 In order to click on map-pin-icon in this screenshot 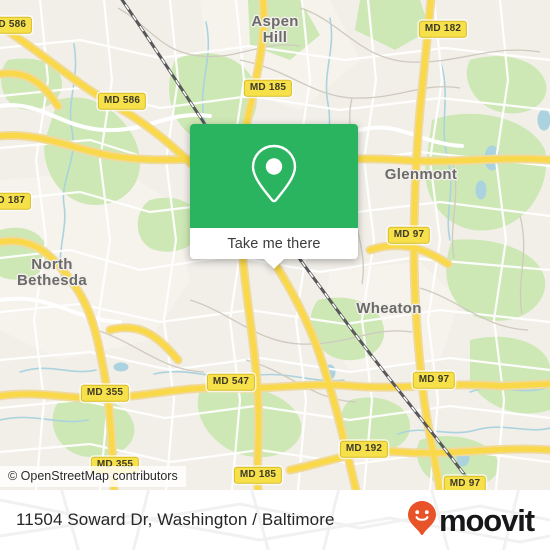, I will do `click(274, 176)`.